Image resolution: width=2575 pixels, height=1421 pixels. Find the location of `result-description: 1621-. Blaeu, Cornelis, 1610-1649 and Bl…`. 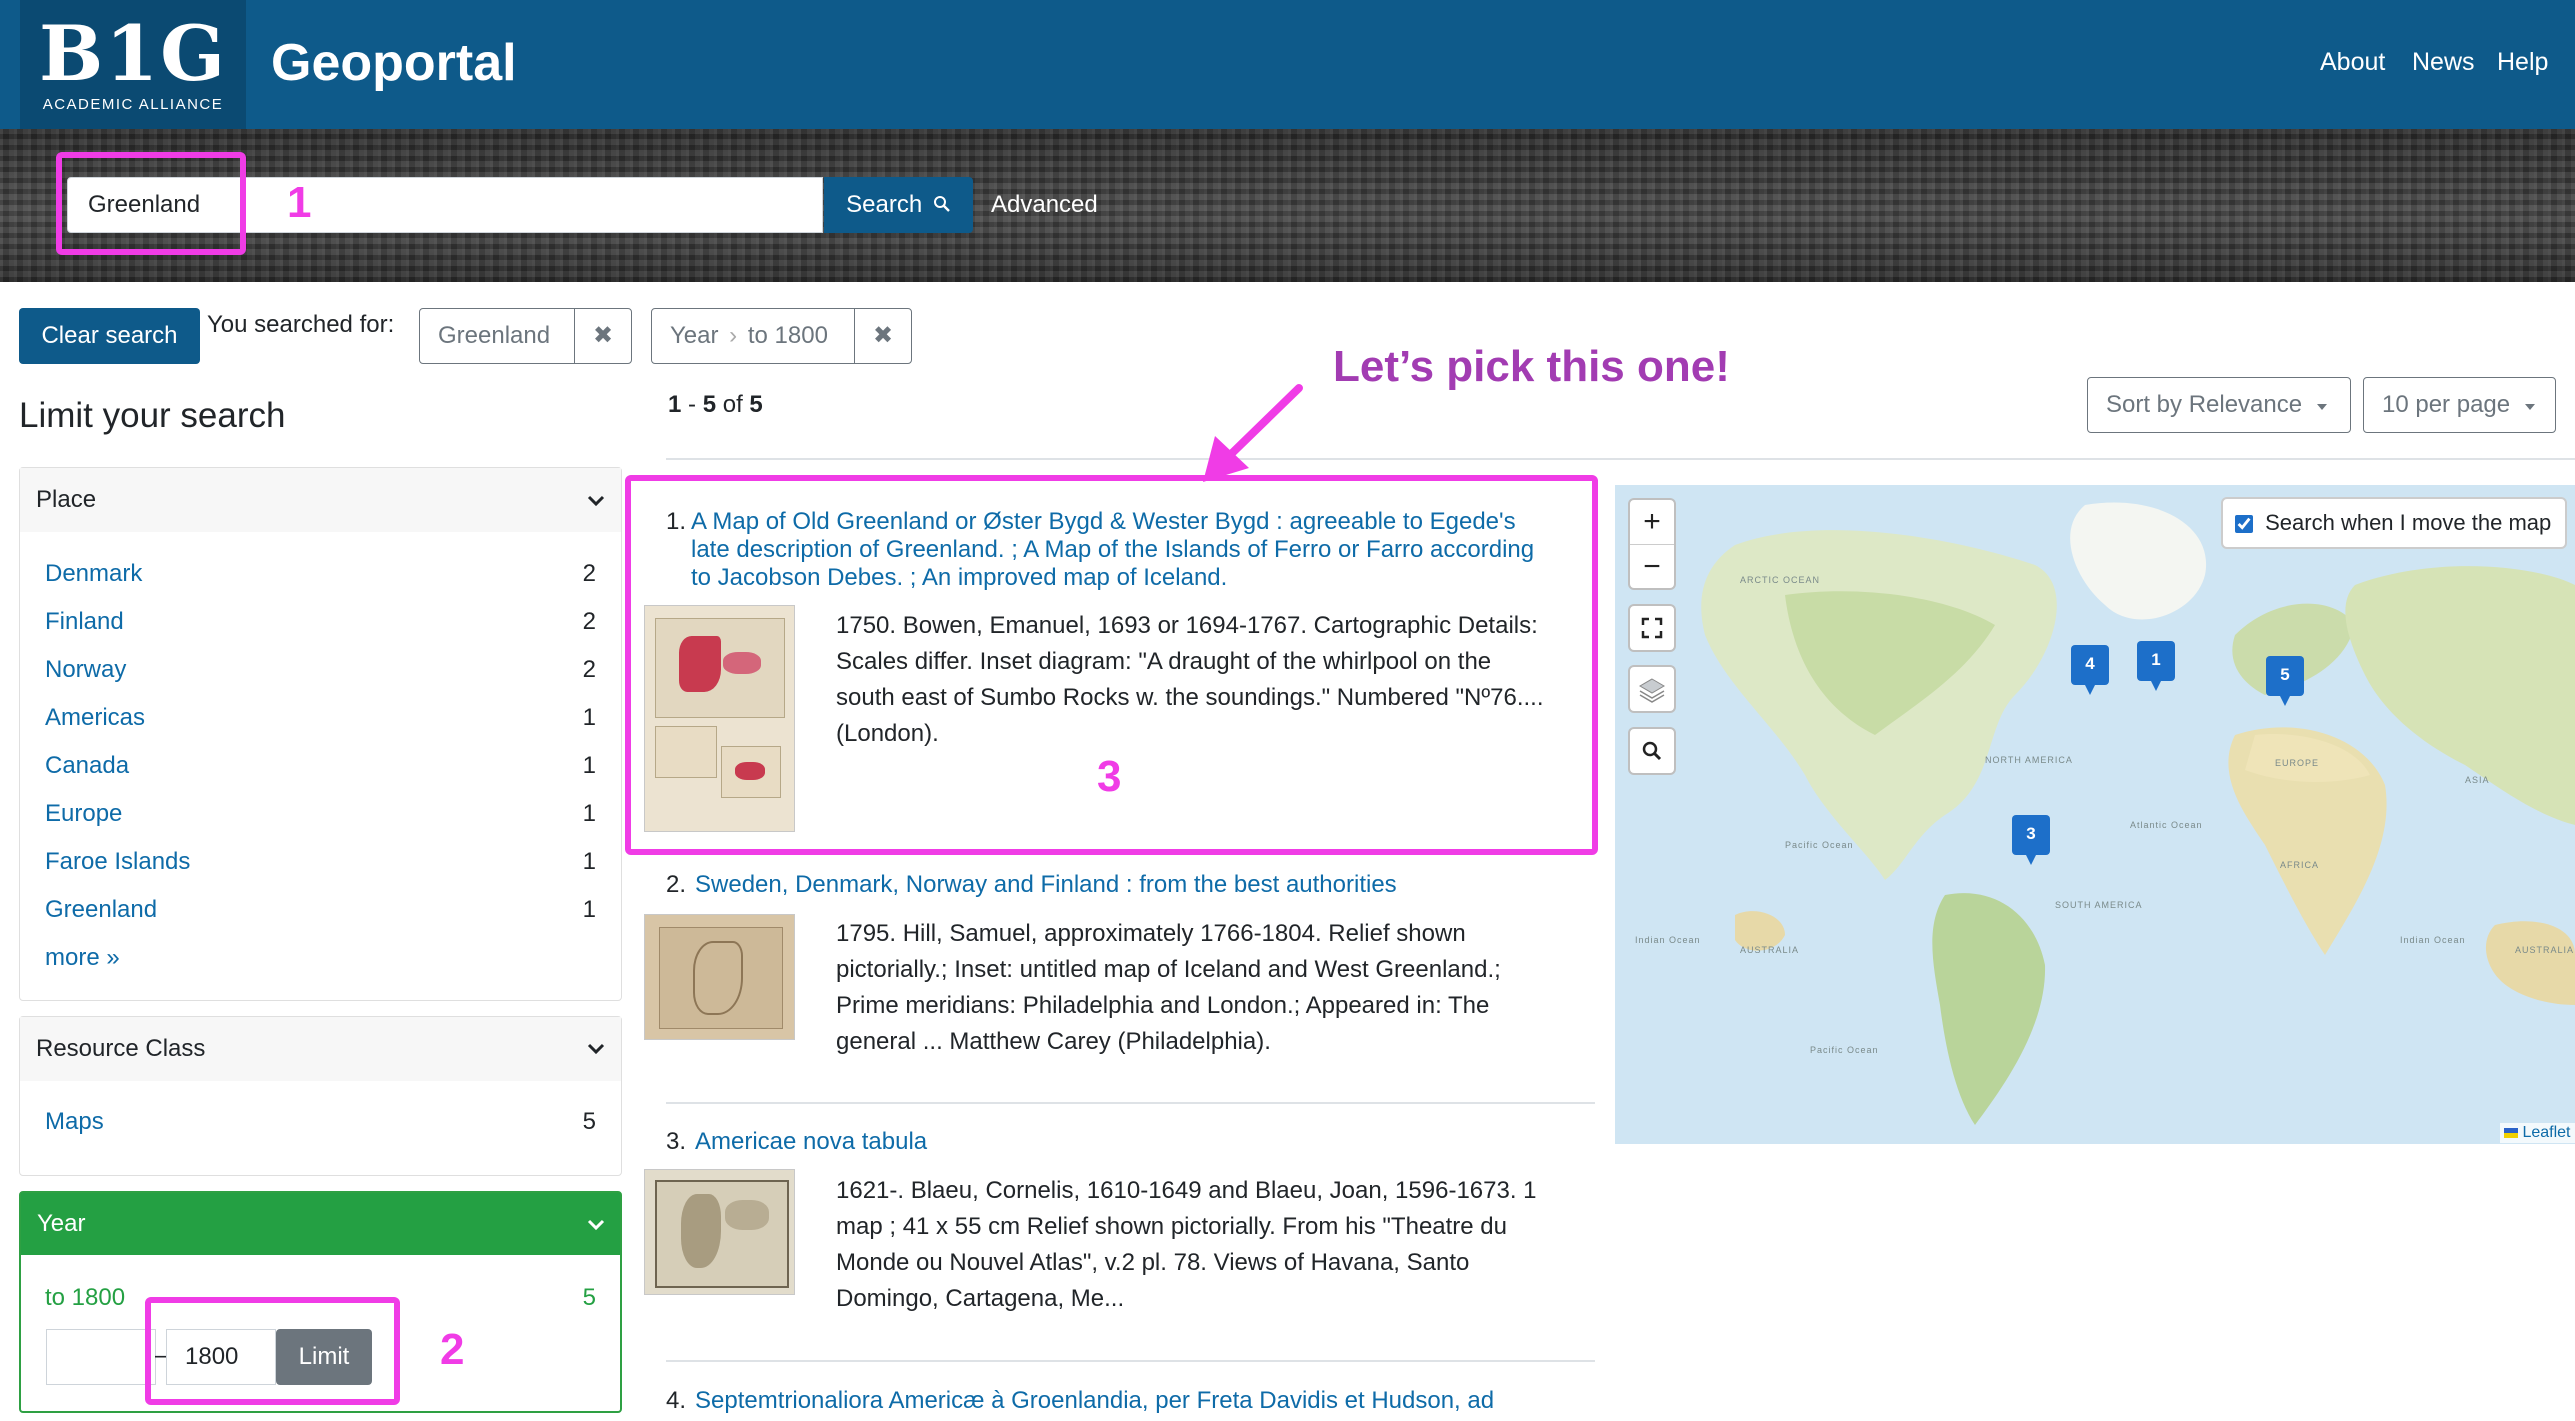

result-description: 1621-. Blaeu, Cornelis, 1610-1649 and Bl… is located at coordinates (1213, 1245).